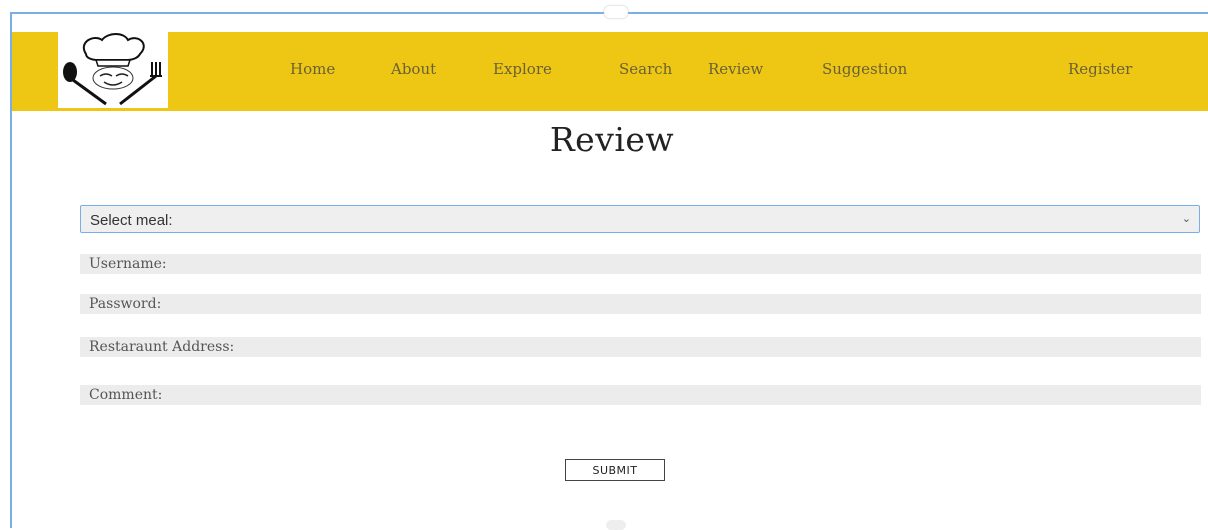 The width and height of the screenshot is (1208, 530). I want to click on navbar, so click(610, 71).